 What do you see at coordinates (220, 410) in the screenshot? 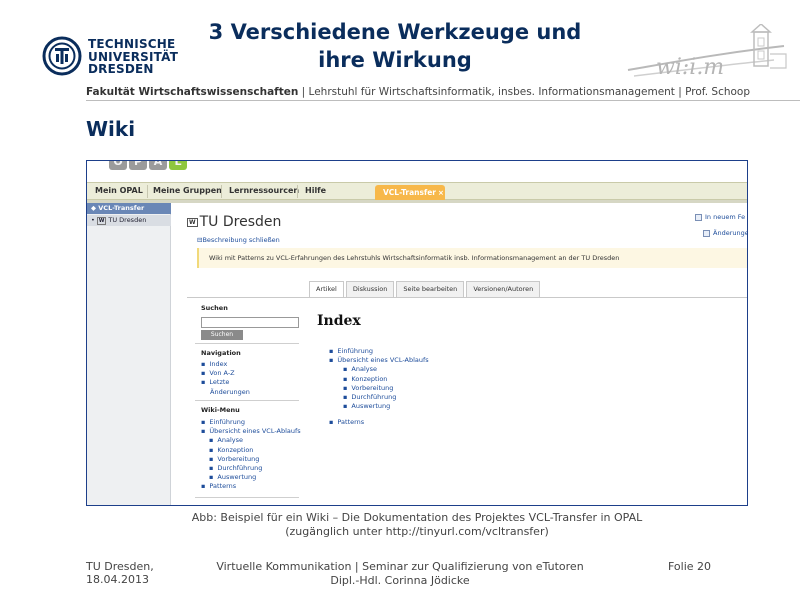
I see `wikimenu-heading: Wiki-Menu` at bounding box center [220, 410].